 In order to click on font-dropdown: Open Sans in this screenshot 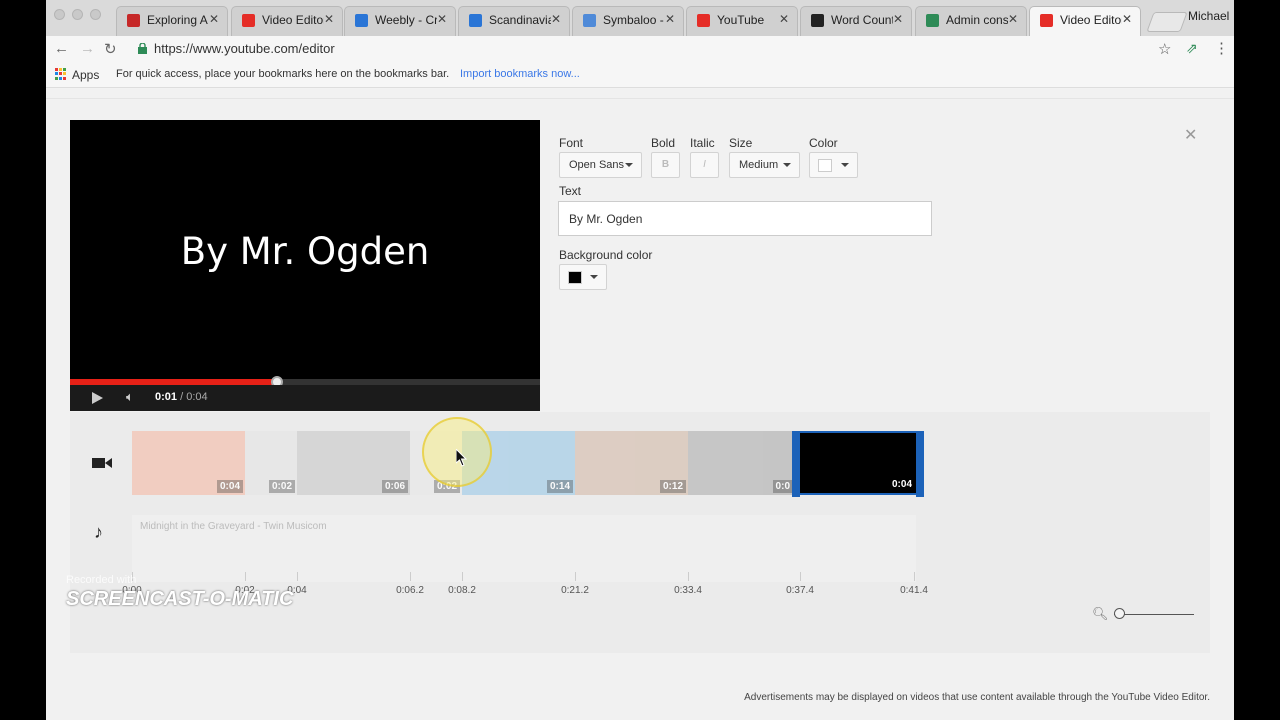, I will do `click(600, 165)`.